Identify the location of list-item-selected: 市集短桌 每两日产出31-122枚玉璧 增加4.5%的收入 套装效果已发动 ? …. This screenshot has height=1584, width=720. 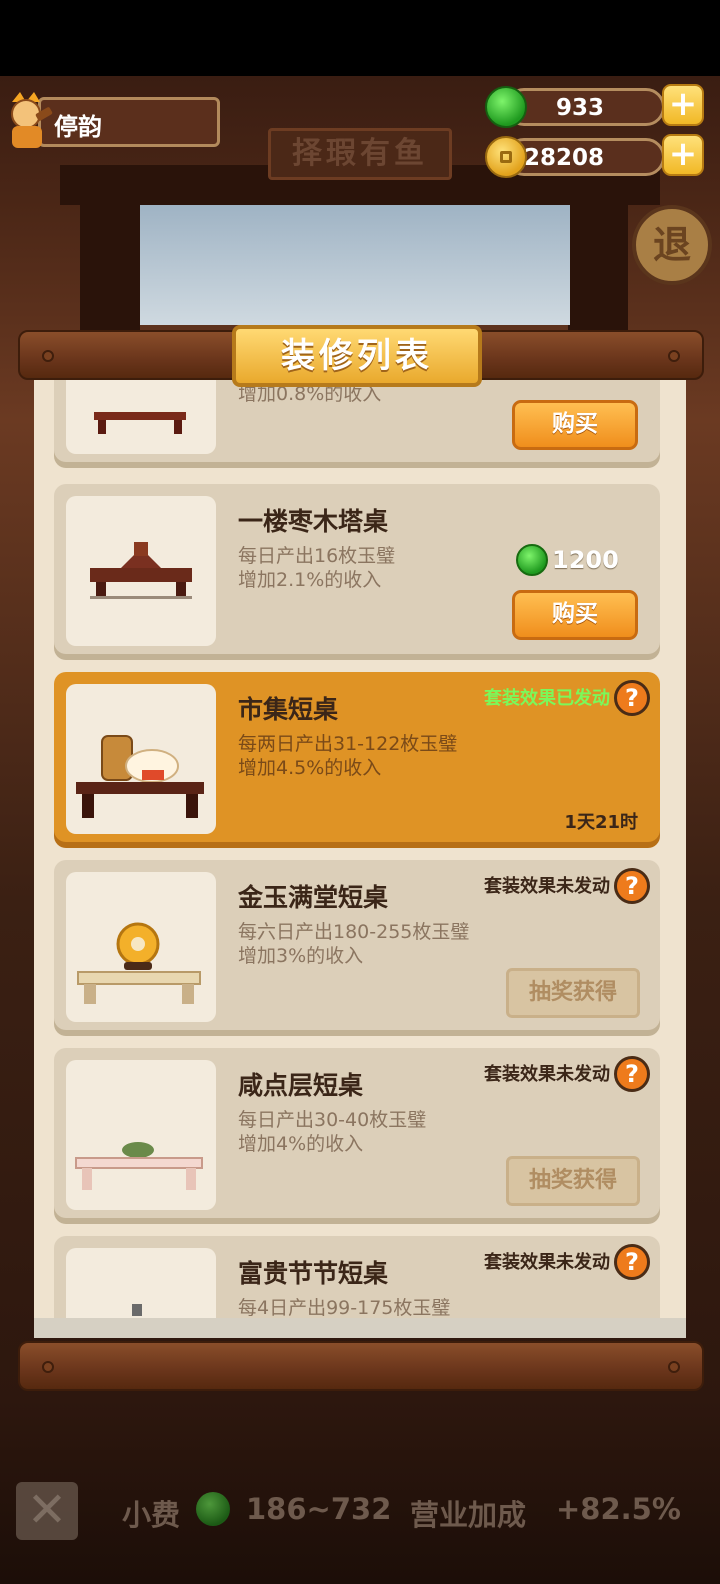
(357, 757).